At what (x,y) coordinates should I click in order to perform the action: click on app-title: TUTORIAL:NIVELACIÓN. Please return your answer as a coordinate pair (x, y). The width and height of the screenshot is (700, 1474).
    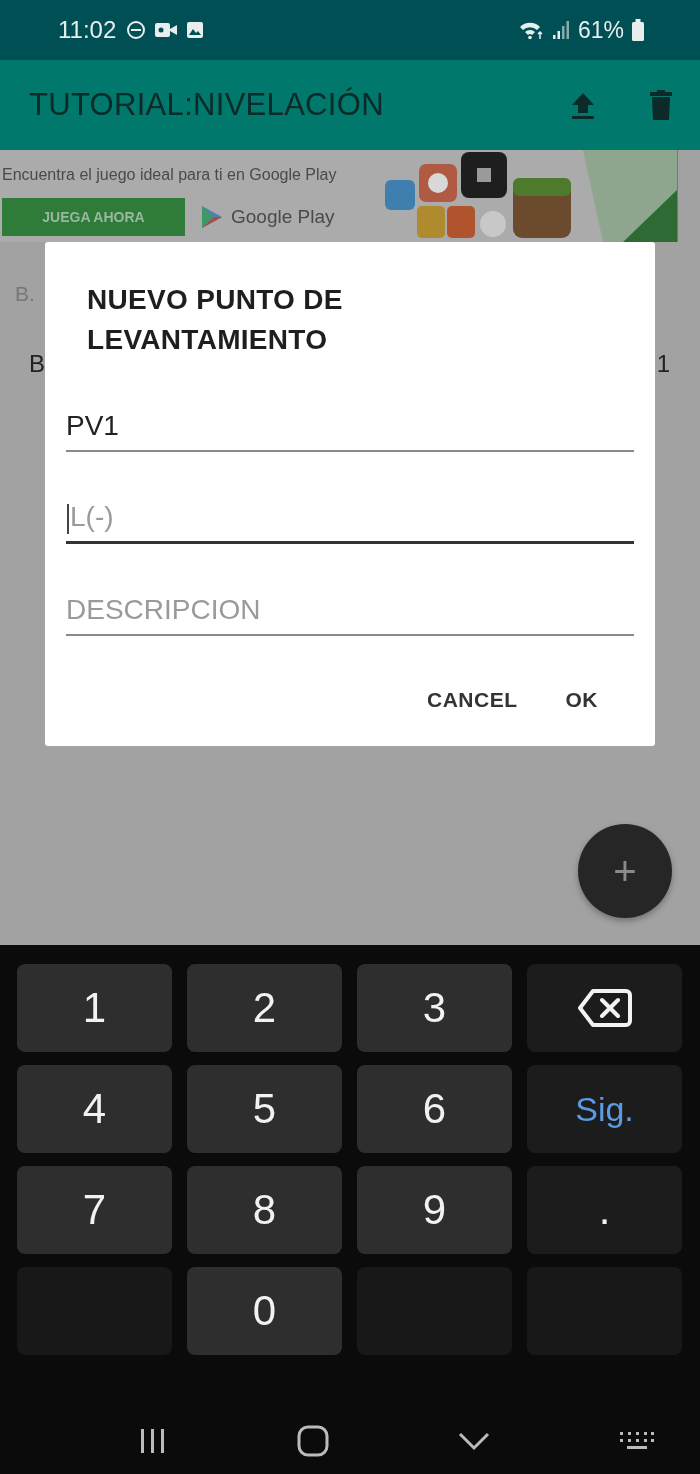
    Looking at the image, I should click on (206, 105).